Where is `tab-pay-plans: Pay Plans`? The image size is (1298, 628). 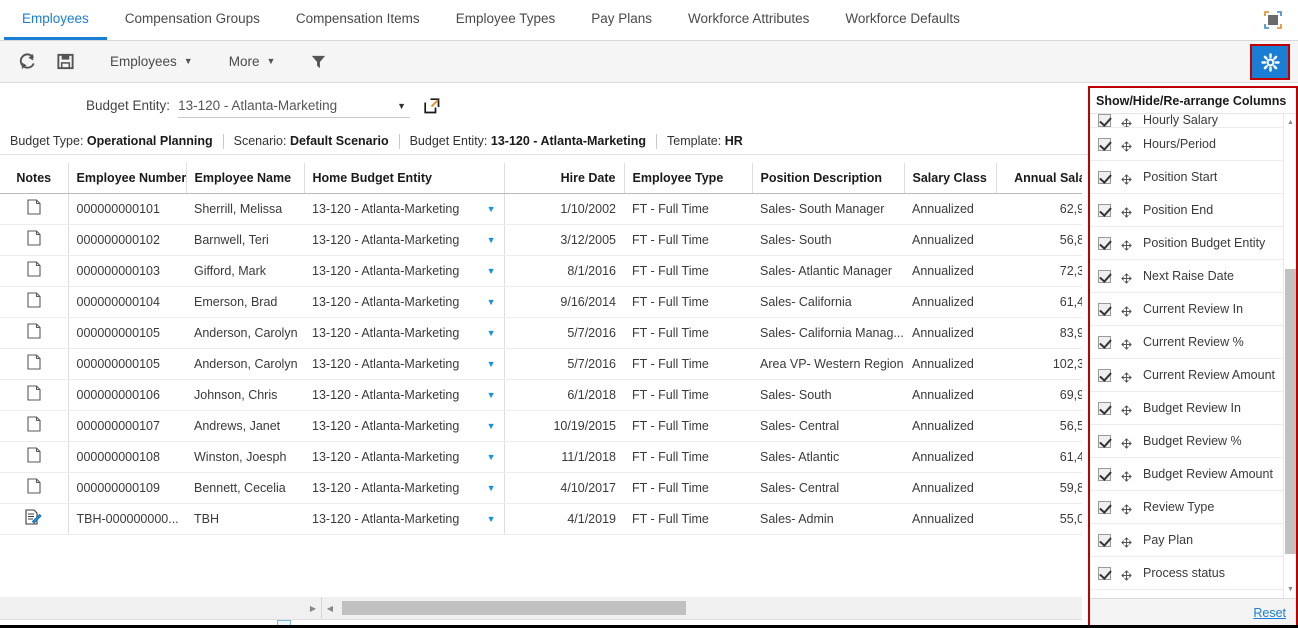
tab-pay-plans: Pay Plans is located at coordinates (621, 20).